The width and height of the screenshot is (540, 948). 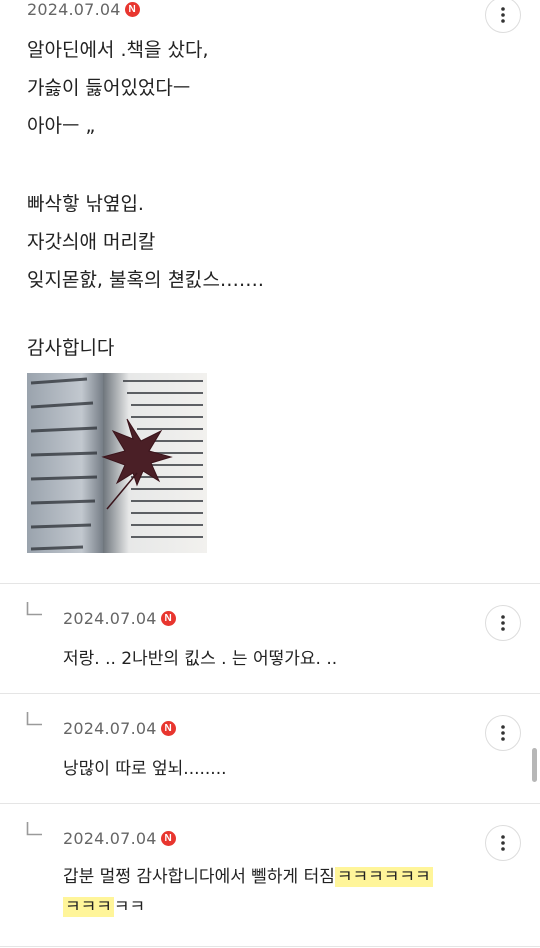 I want to click on comment-line, so click(x=145, y=170).